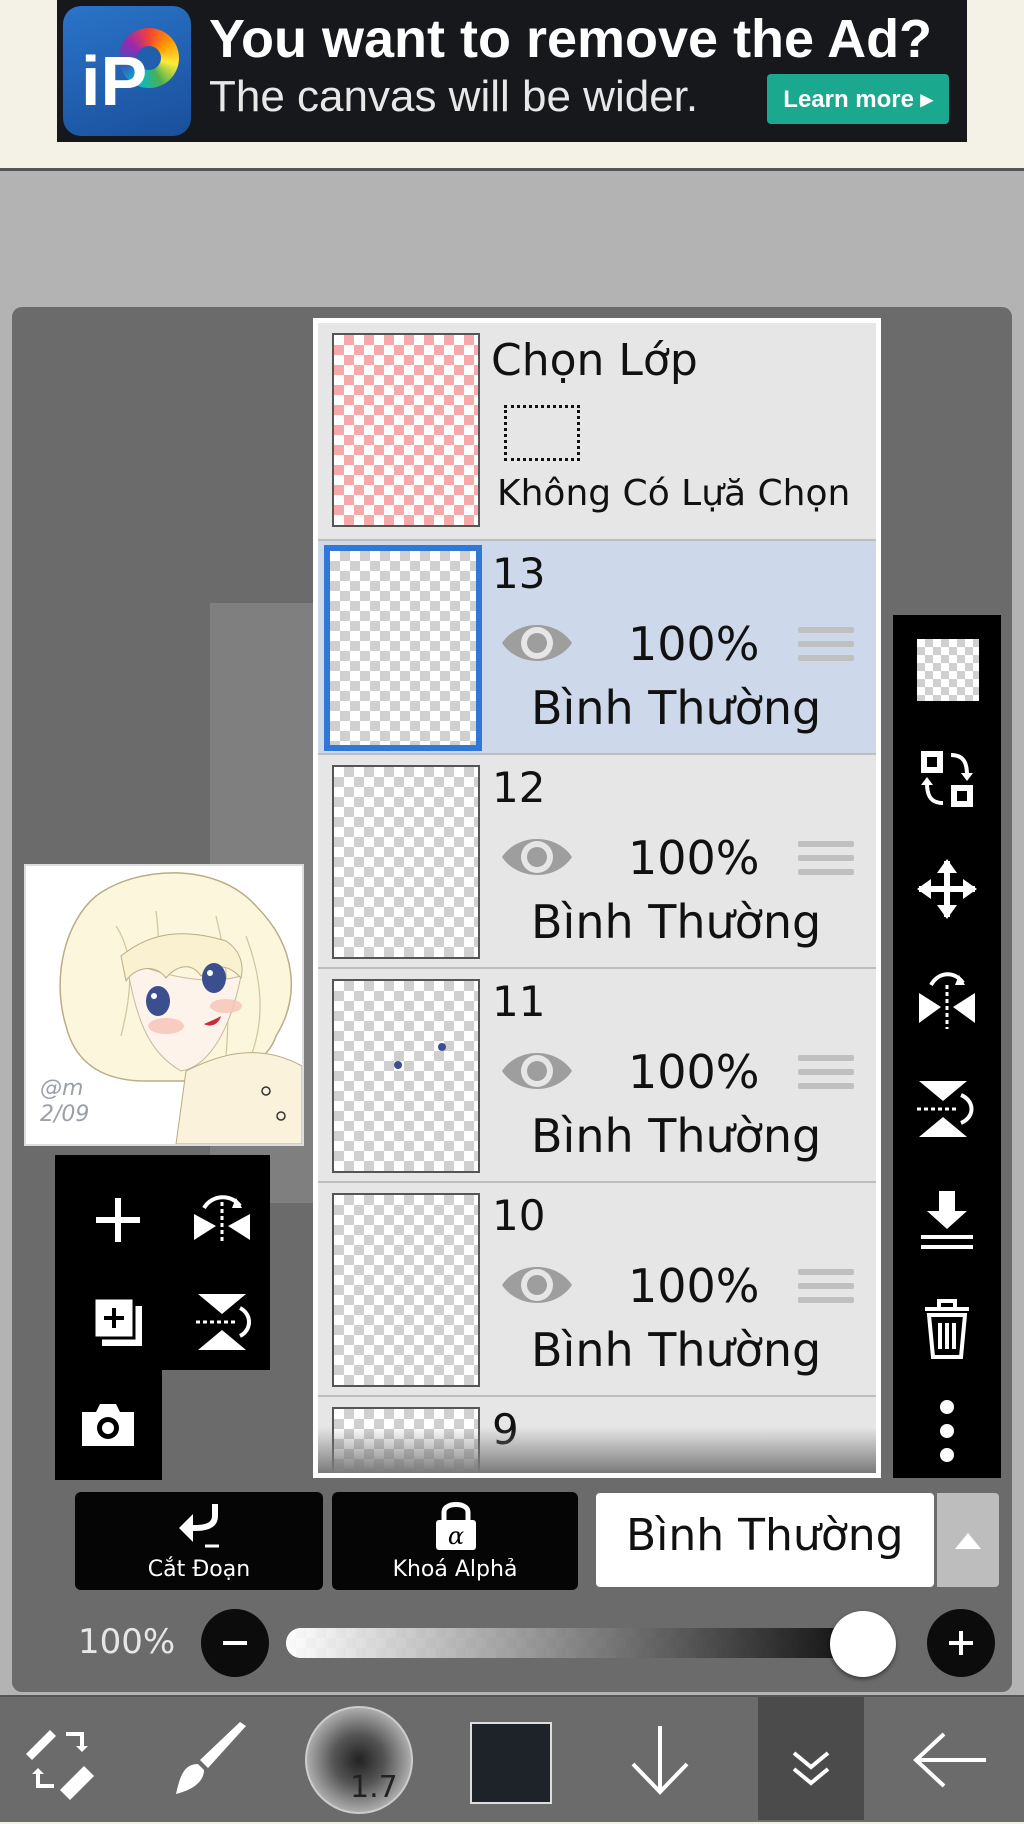  What do you see at coordinates (519, 1215) in the screenshot?
I see `layer-number: 10` at bounding box center [519, 1215].